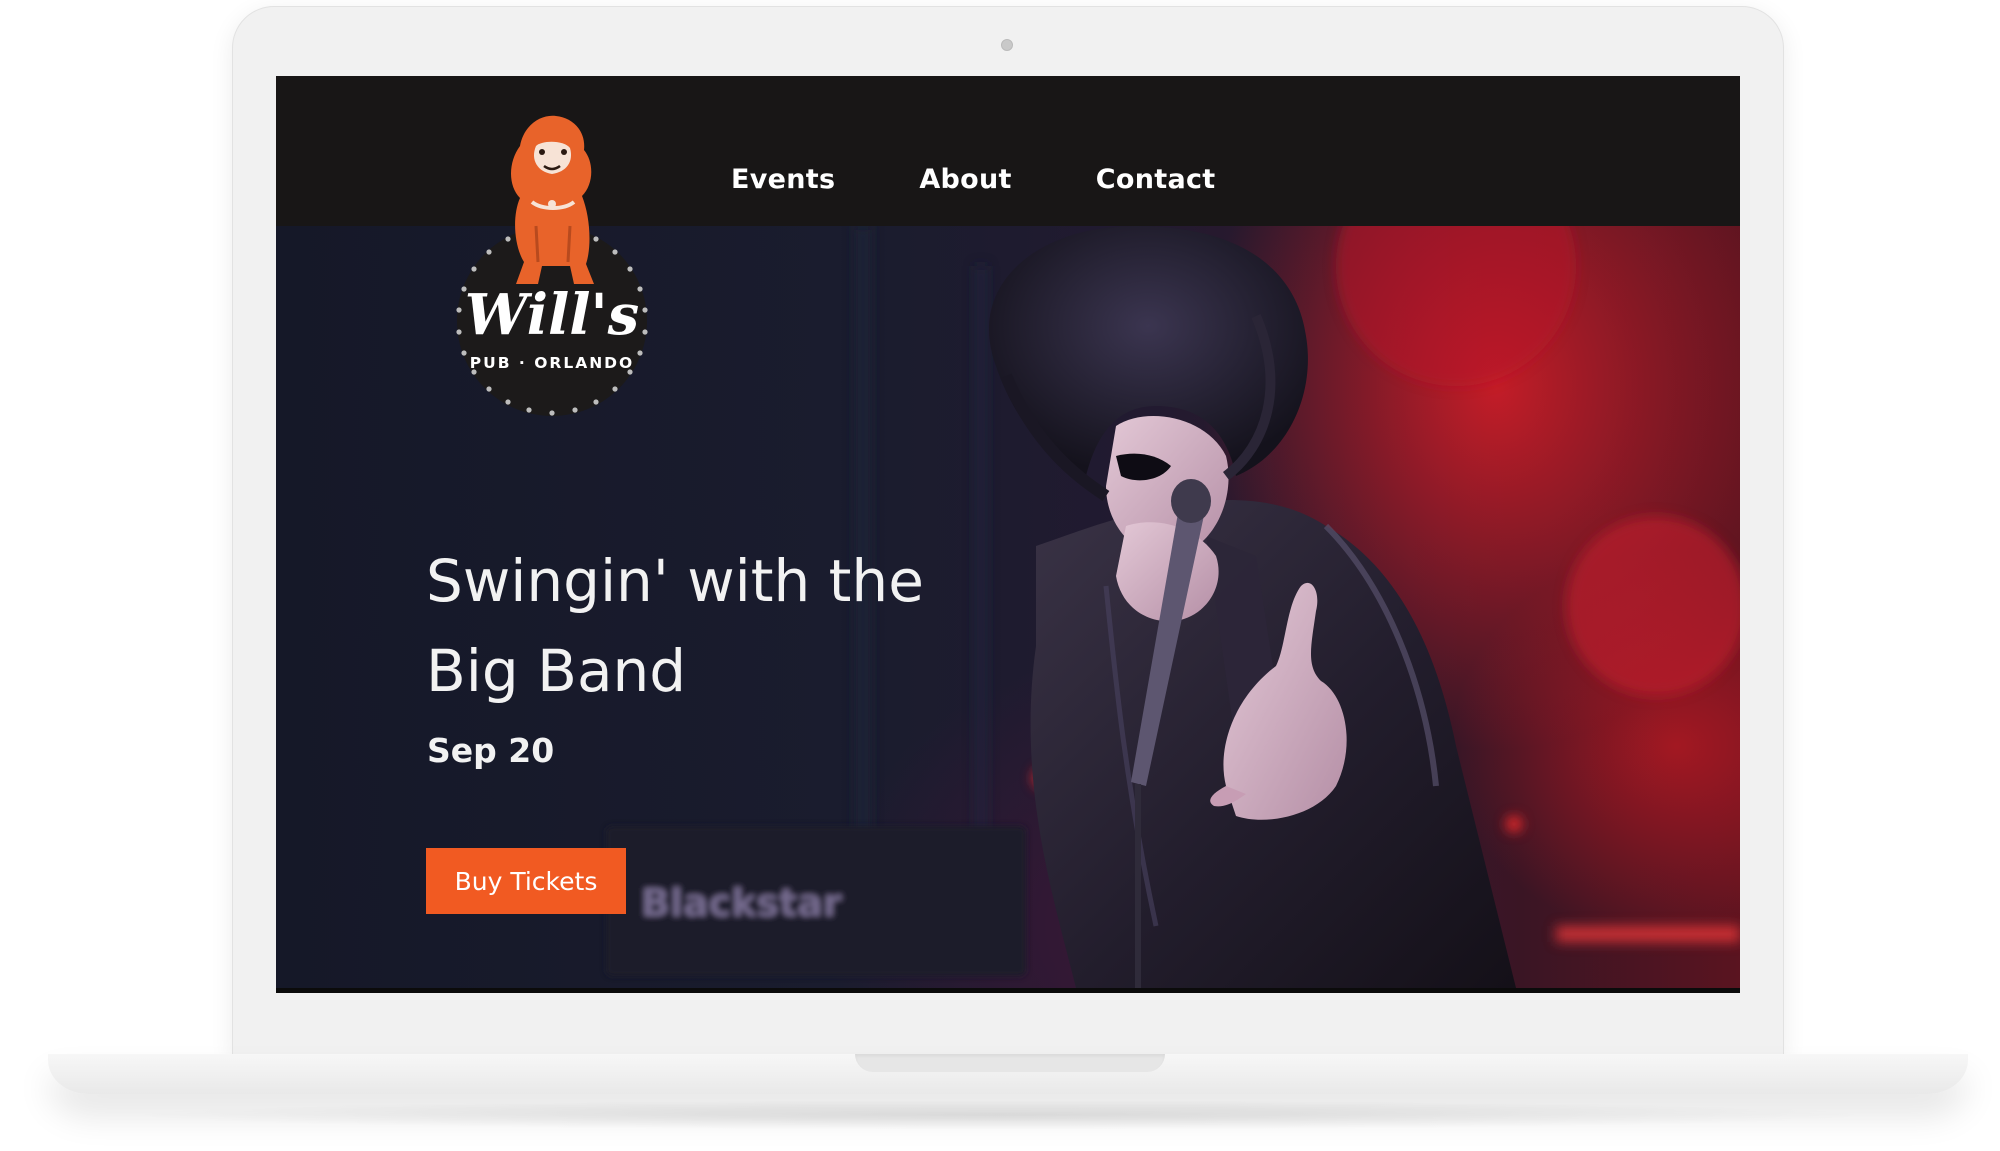 Image resolution: width=2000 pixels, height=1151 pixels. What do you see at coordinates (552, 363) in the screenshot?
I see `logo-tagline: PUB · ORLANDO` at bounding box center [552, 363].